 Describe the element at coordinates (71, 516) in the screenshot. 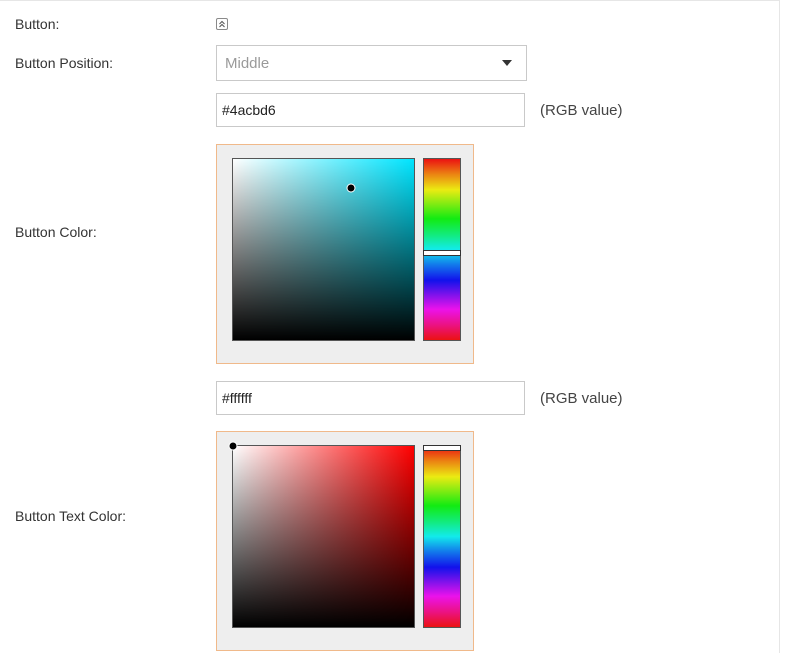

I see `button-text-color-label: Button Text Color:` at that location.